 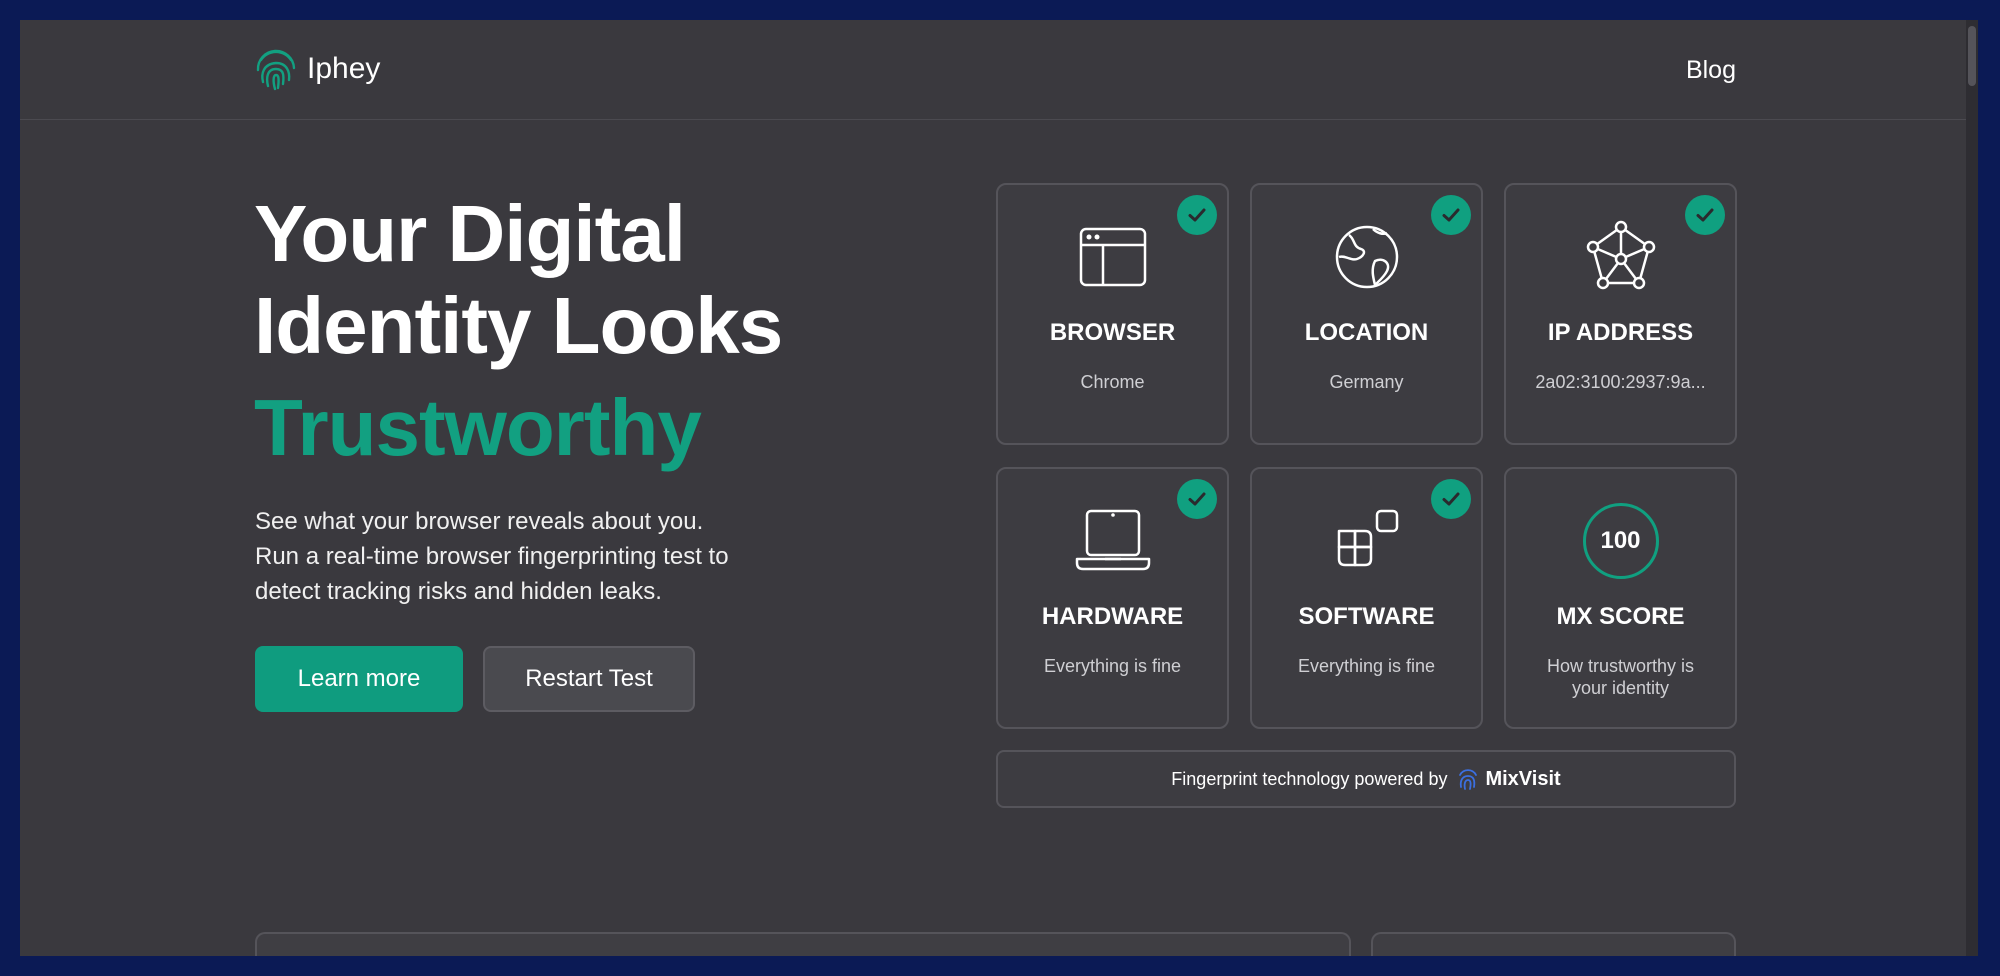 I want to click on score-badge: 100, so click(x=1621, y=541).